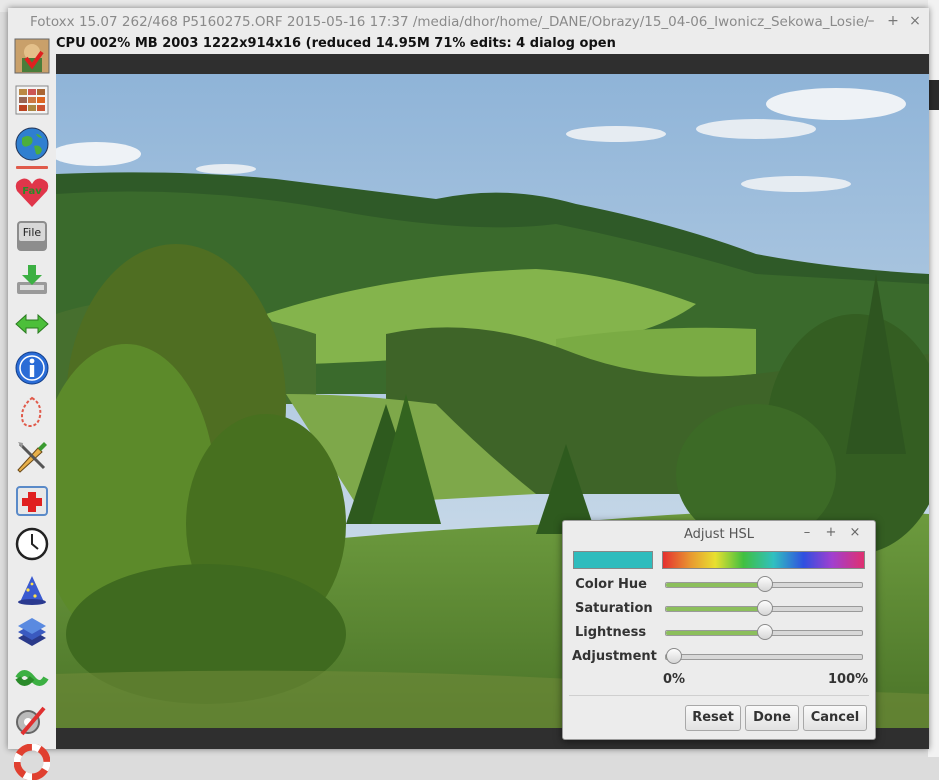 This screenshot has width=939, height=780. What do you see at coordinates (835, 718) in the screenshot?
I see `cancel-button: Cancel` at bounding box center [835, 718].